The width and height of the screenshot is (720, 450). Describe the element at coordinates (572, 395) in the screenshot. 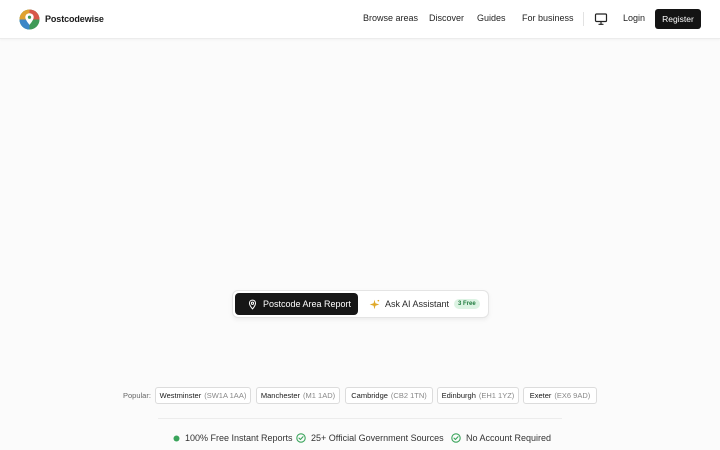

I see `chip-code: (EX6 9AD)` at that location.